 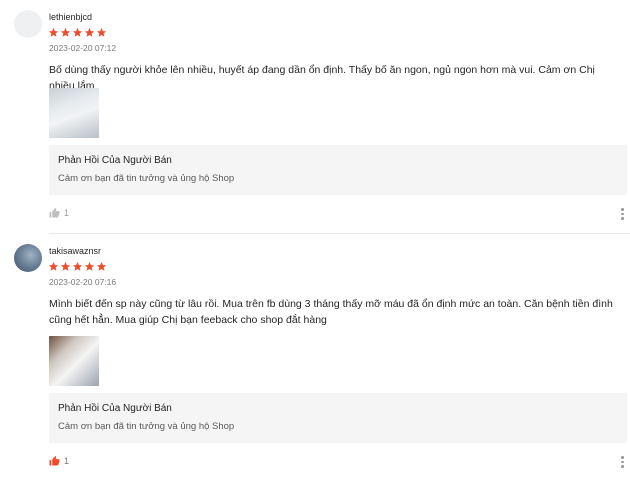 What do you see at coordinates (83, 282) in the screenshot?
I see `review-date: 2023-02-20 07:16` at bounding box center [83, 282].